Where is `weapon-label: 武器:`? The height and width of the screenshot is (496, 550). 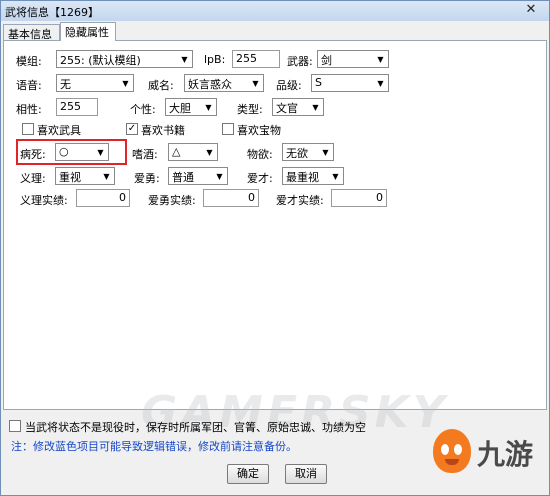 weapon-label: 武器: is located at coordinates (300, 61).